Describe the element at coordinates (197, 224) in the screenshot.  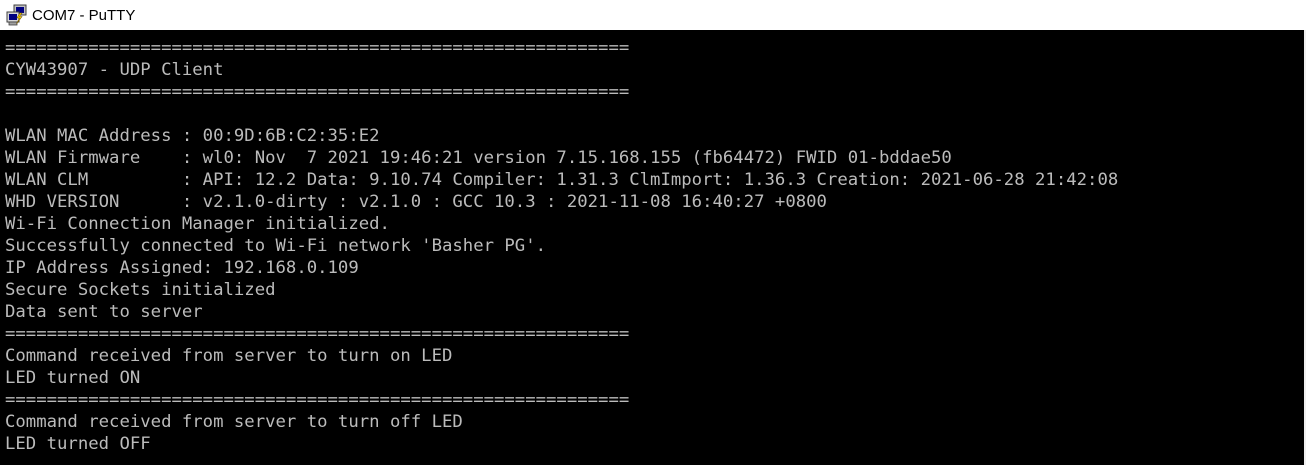
I see `terminal-line: Wi-Fi Connection Manager initialized.` at that location.